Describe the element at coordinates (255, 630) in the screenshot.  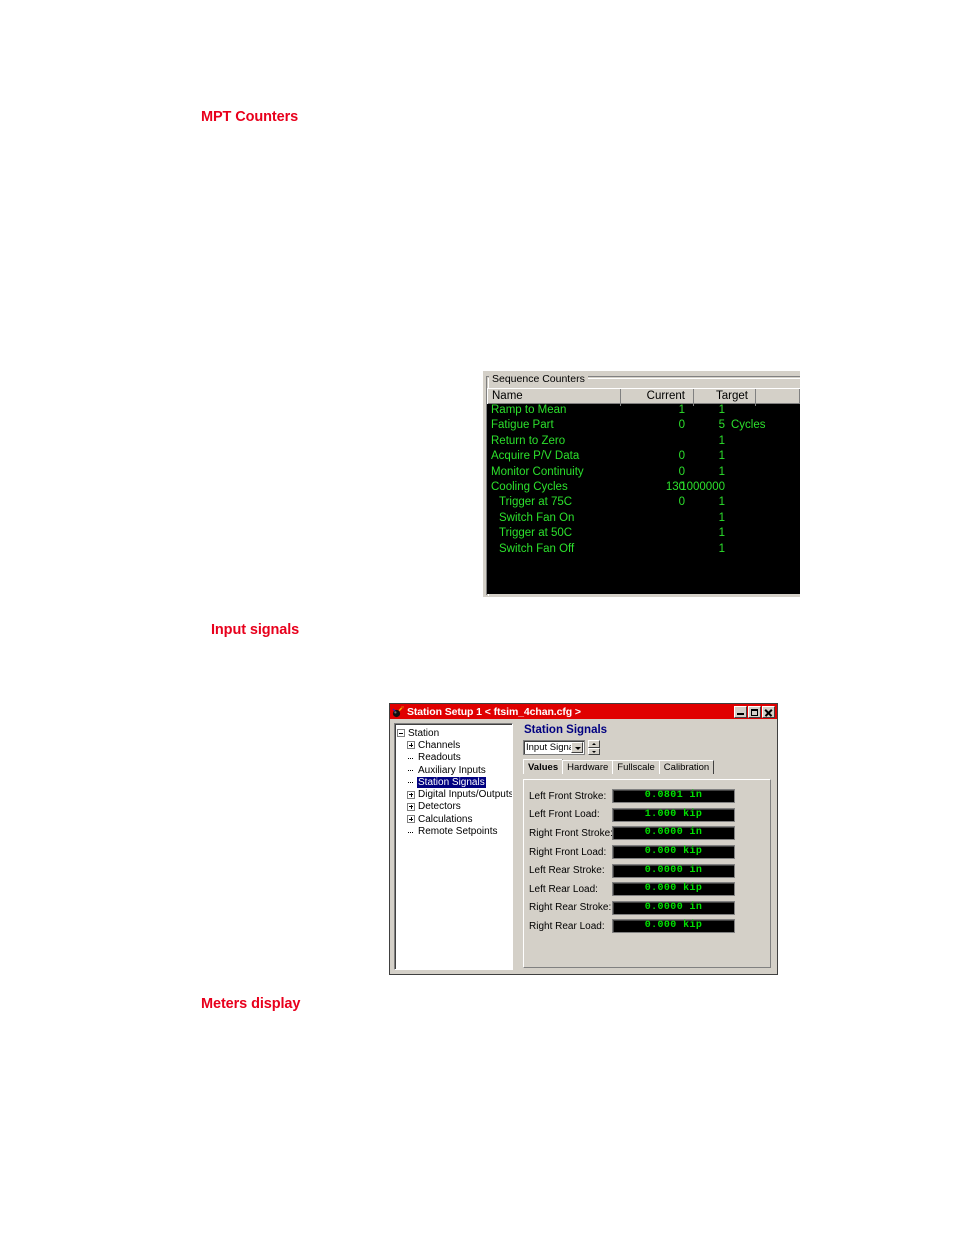
I see `heading-input-signals: Input signals` at that location.